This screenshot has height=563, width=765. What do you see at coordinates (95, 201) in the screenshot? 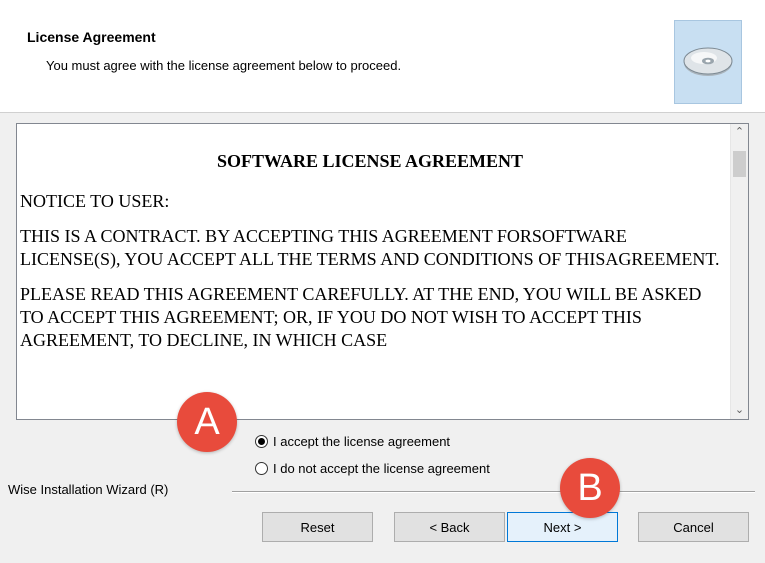
I see `license-paragraph: NOTICE TO USER:` at bounding box center [95, 201].